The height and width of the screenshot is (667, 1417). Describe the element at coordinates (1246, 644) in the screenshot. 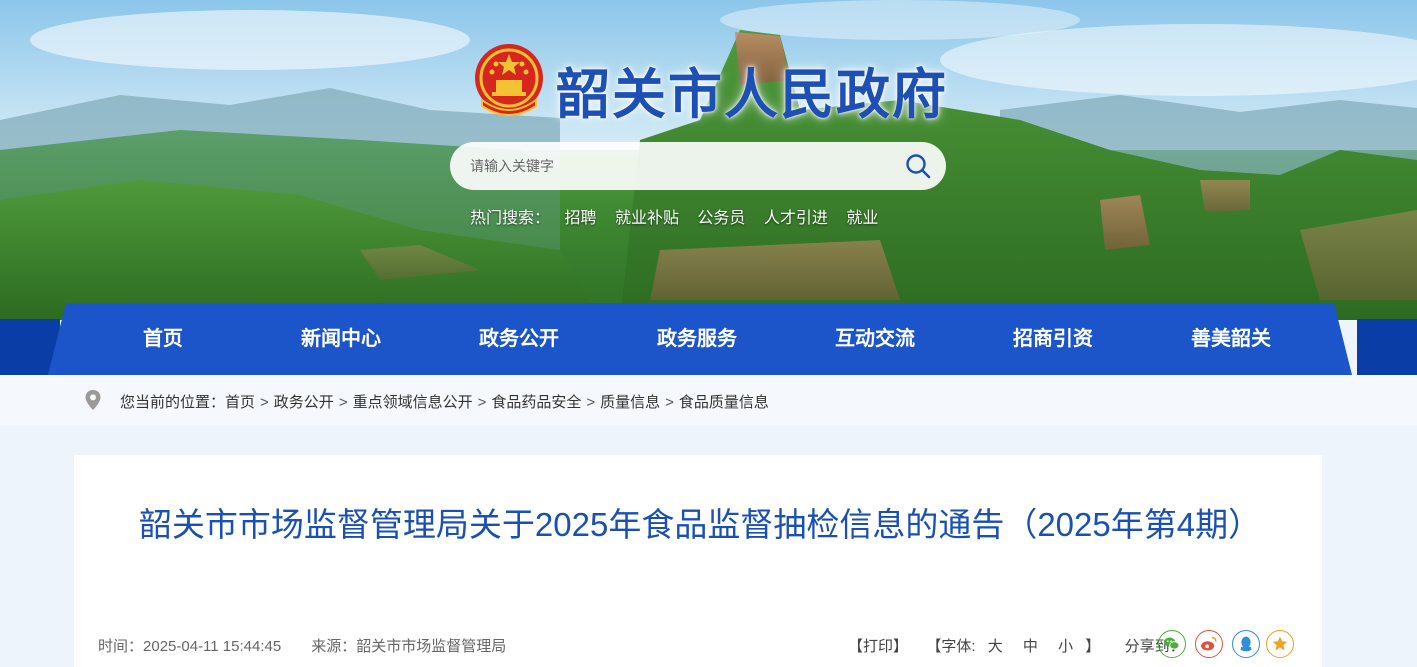

I see `qq-icon` at that location.